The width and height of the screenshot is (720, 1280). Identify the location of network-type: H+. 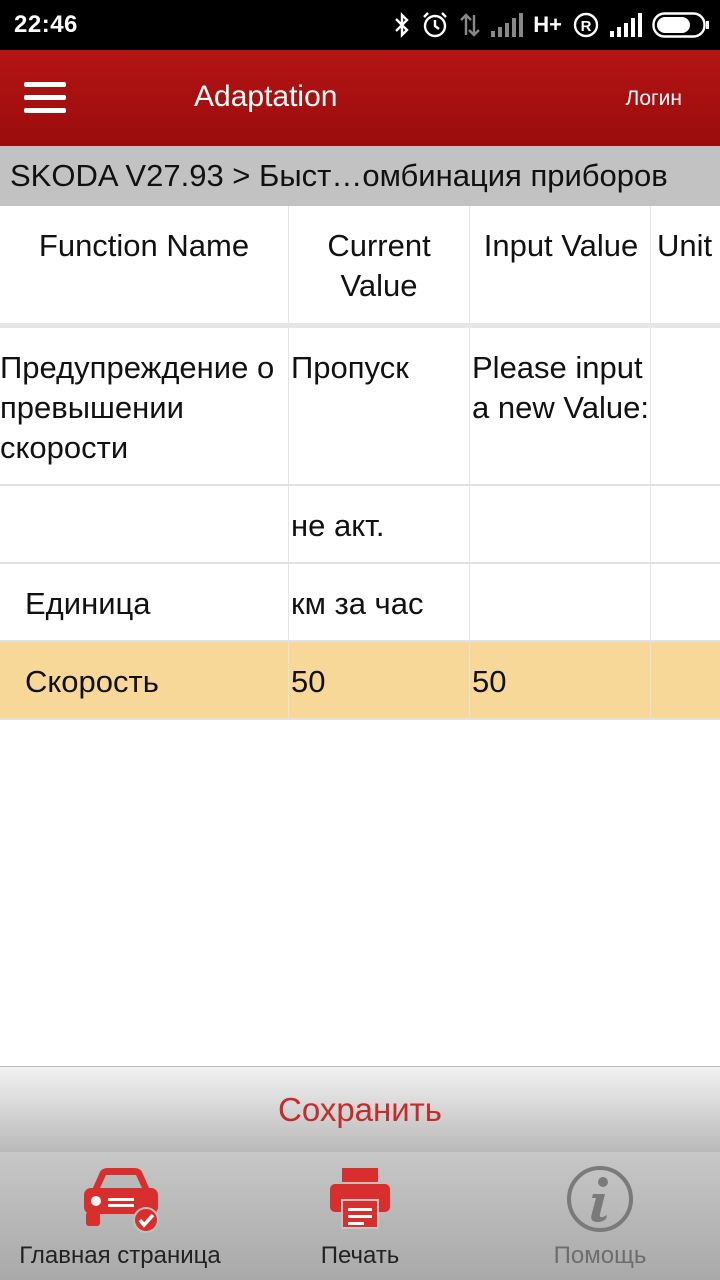
(547, 24).